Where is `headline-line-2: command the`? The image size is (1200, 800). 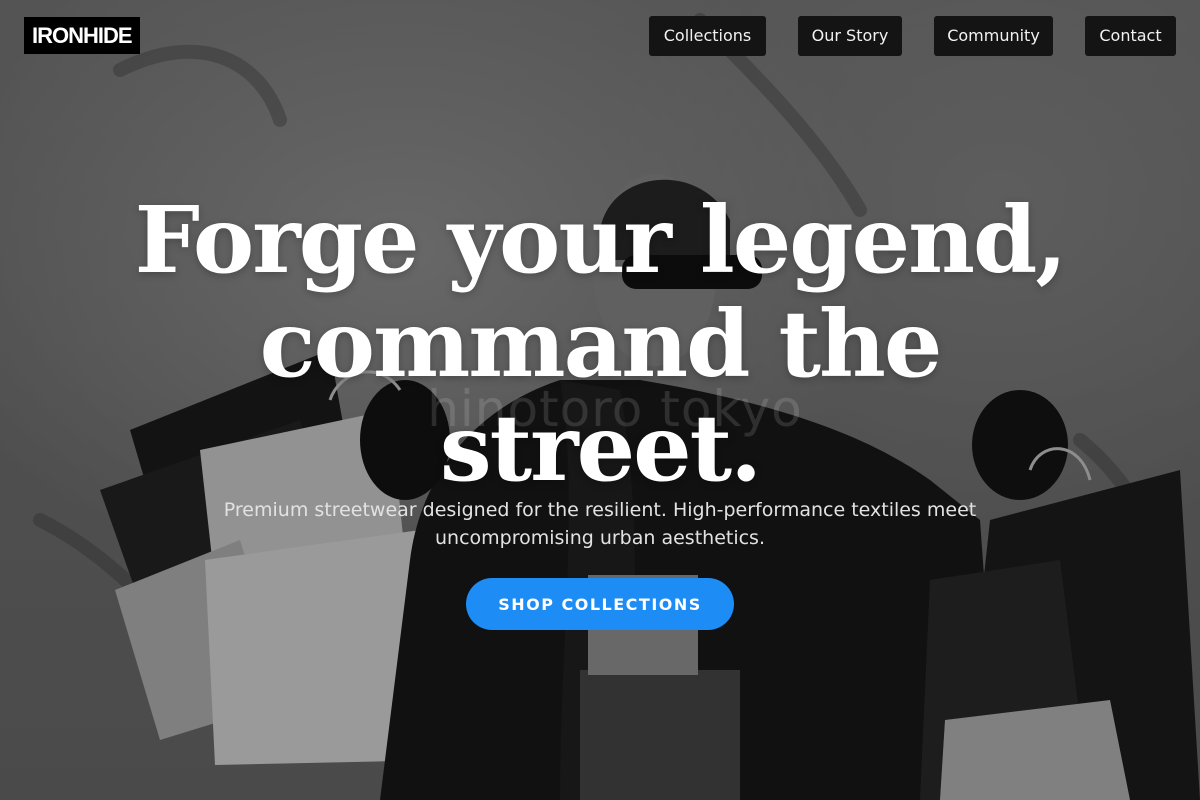 headline-line-2: command the is located at coordinates (601, 344).